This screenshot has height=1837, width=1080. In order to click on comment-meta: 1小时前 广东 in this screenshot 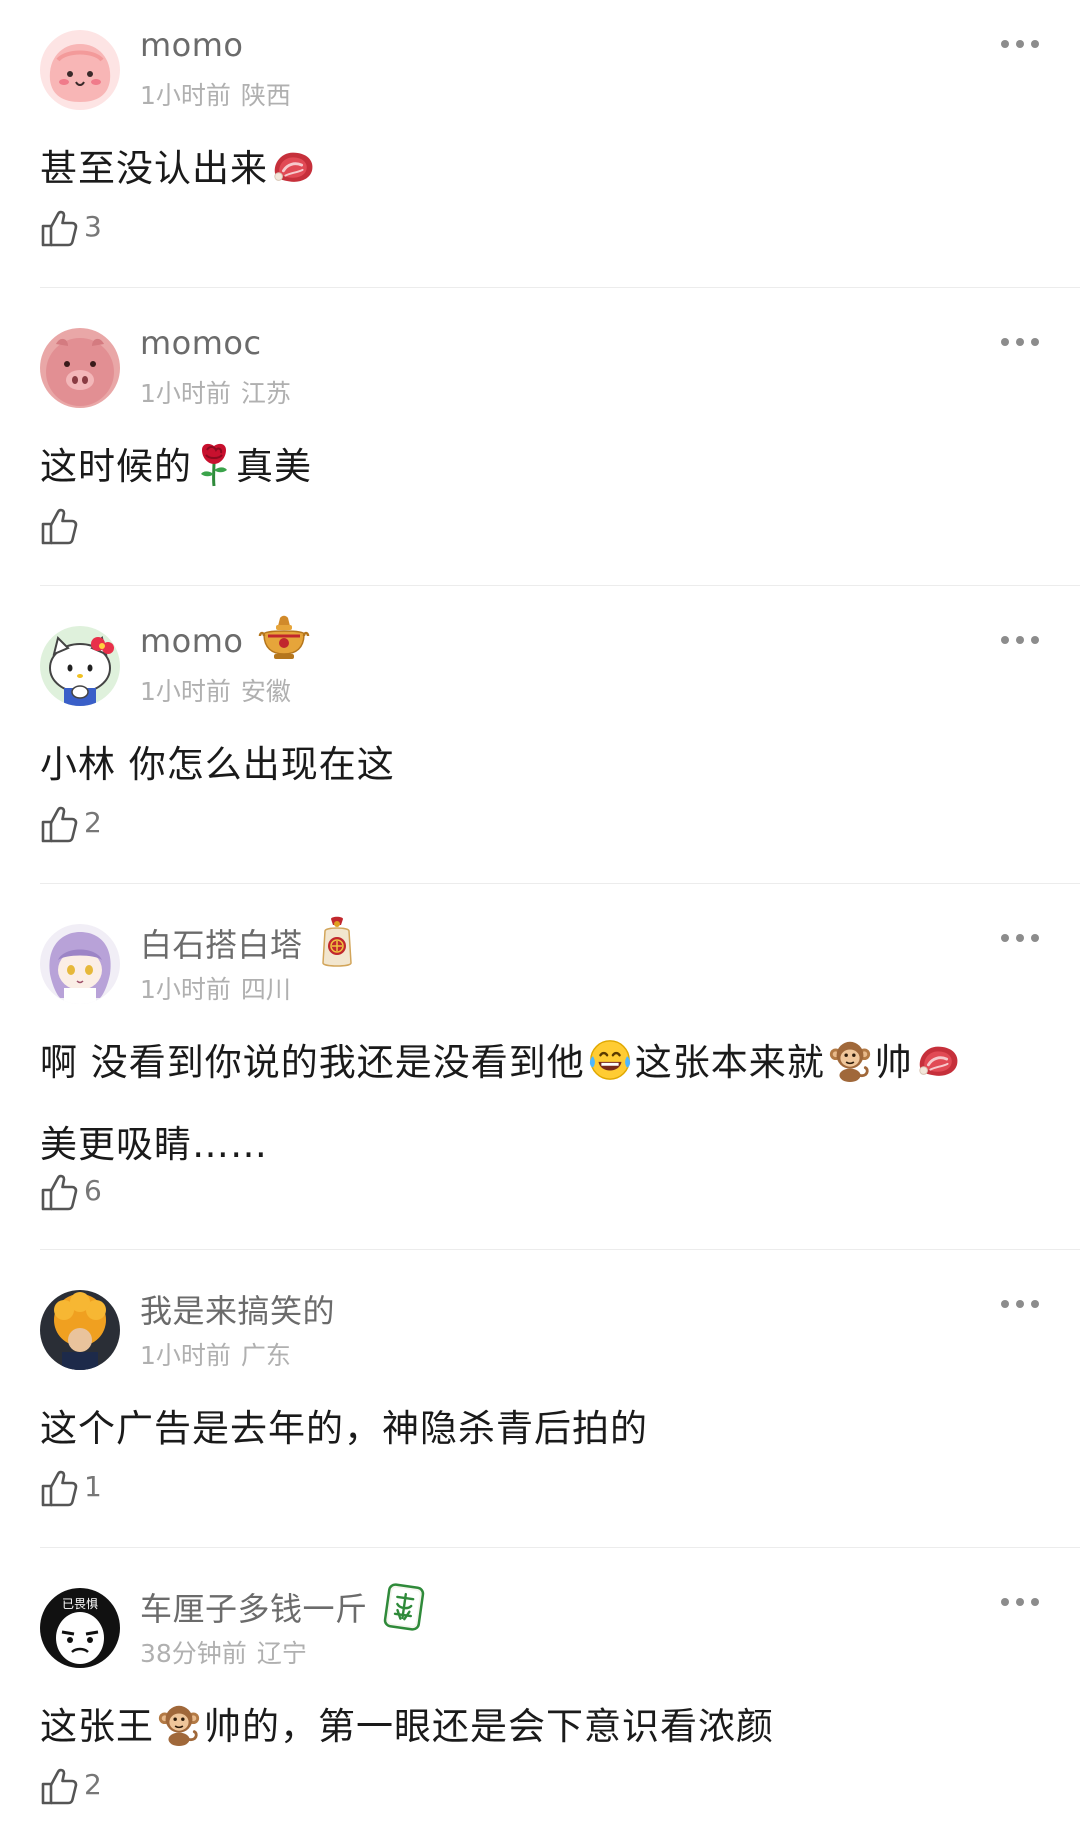, I will do `click(215, 1354)`.